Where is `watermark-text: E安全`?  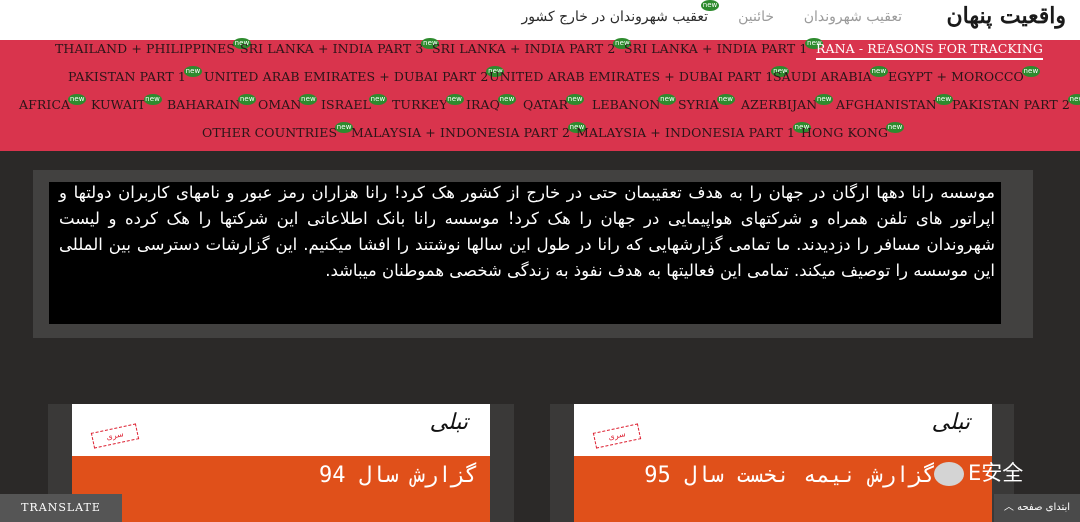
watermark-text: E安全 is located at coordinates (996, 473).